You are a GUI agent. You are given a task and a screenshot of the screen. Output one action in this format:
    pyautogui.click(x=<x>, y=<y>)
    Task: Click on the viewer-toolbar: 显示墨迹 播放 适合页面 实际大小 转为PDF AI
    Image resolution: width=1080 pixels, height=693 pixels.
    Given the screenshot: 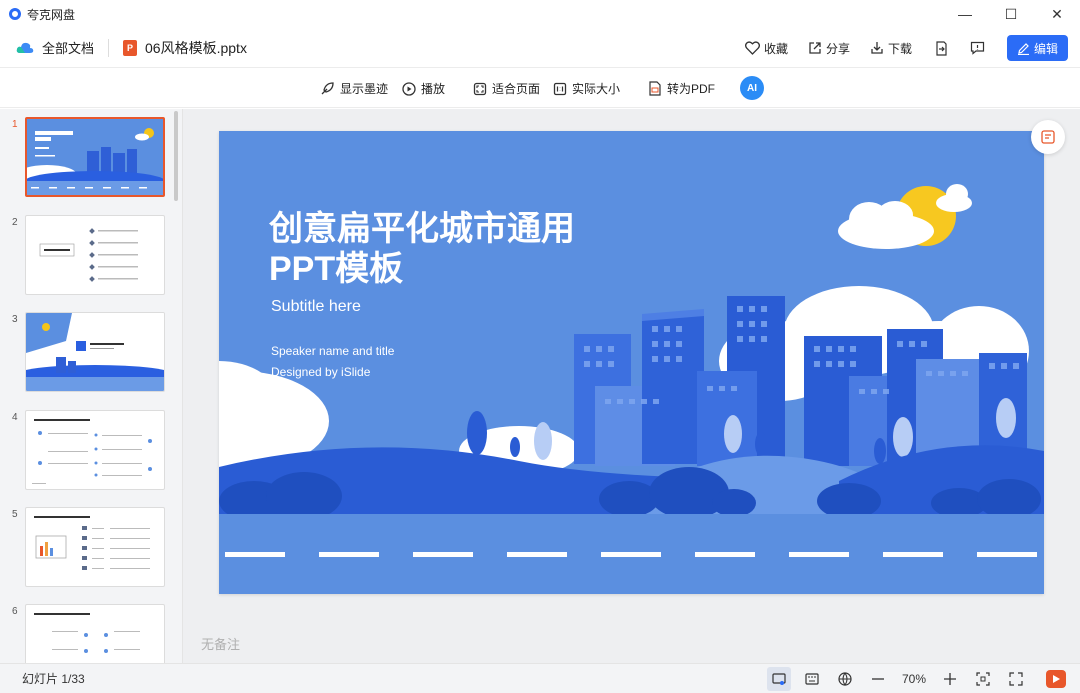 What is the action you would take?
    pyautogui.click(x=540, y=88)
    